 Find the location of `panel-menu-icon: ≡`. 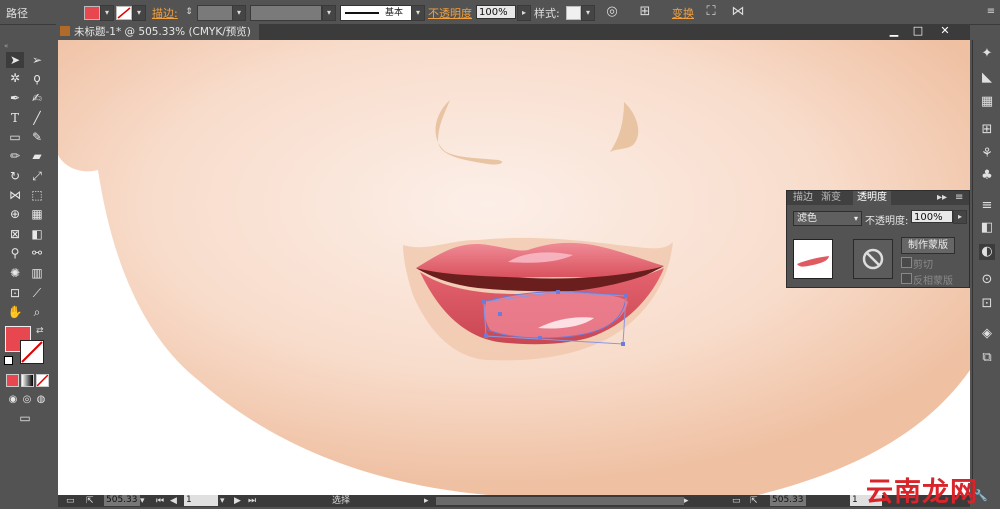

panel-menu-icon: ≡ is located at coordinates (959, 198).